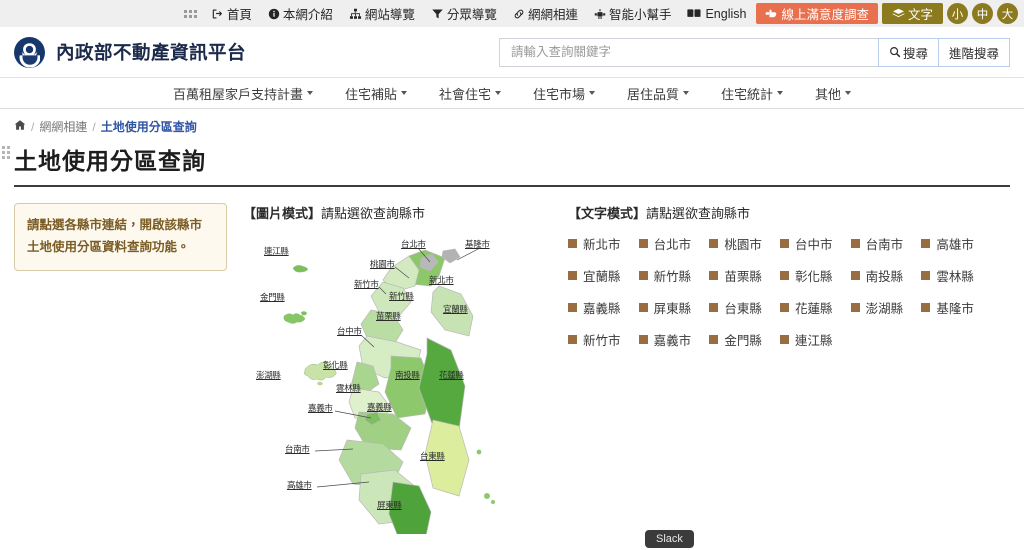  I want to click on map-label-penghu: 澎湖縣, so click(268, 375).